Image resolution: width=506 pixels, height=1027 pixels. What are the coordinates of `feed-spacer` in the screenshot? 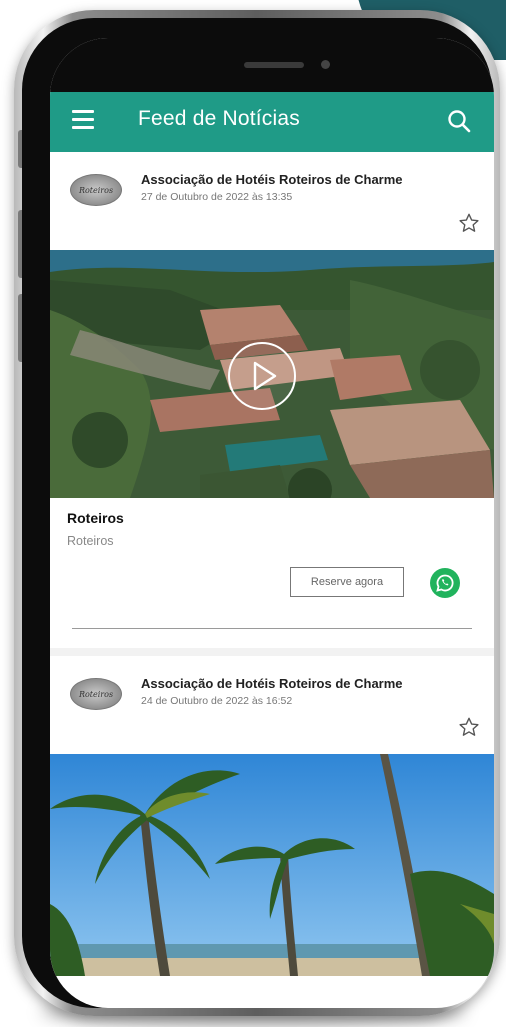 It's located at (272, 652).